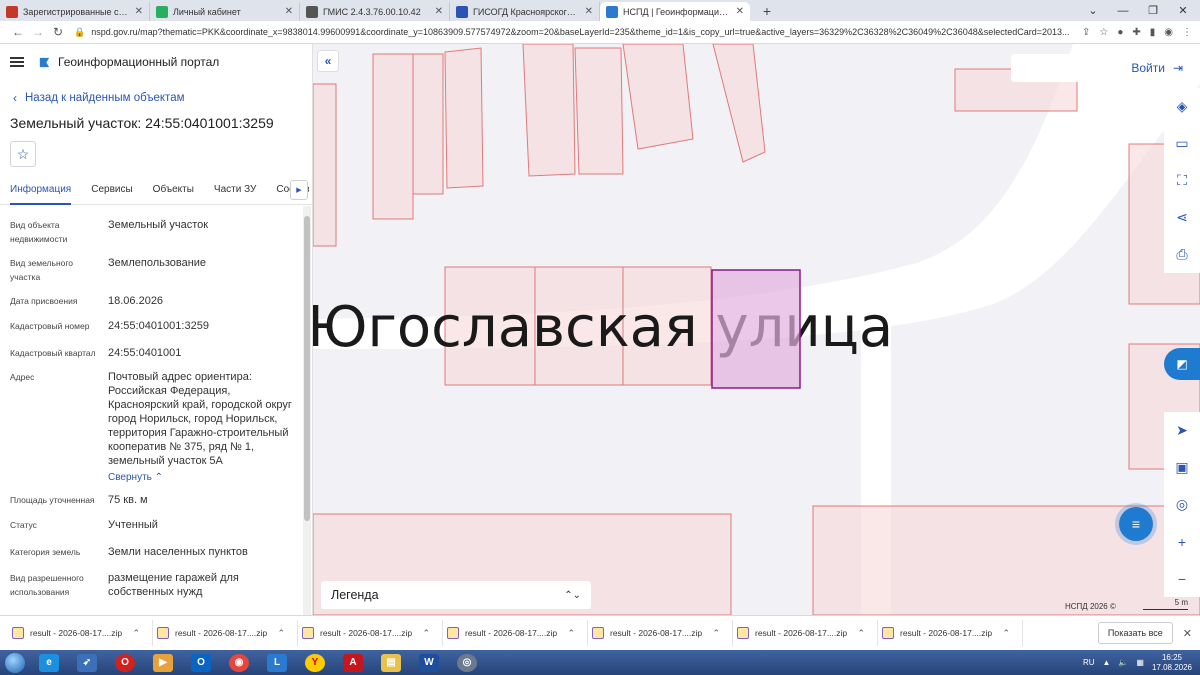 The image size is (1200, 675). What do you see at coordinates (58, 32) in the screenshot?
I see `reload-icon: ↻` at bounding box center [58, 32].